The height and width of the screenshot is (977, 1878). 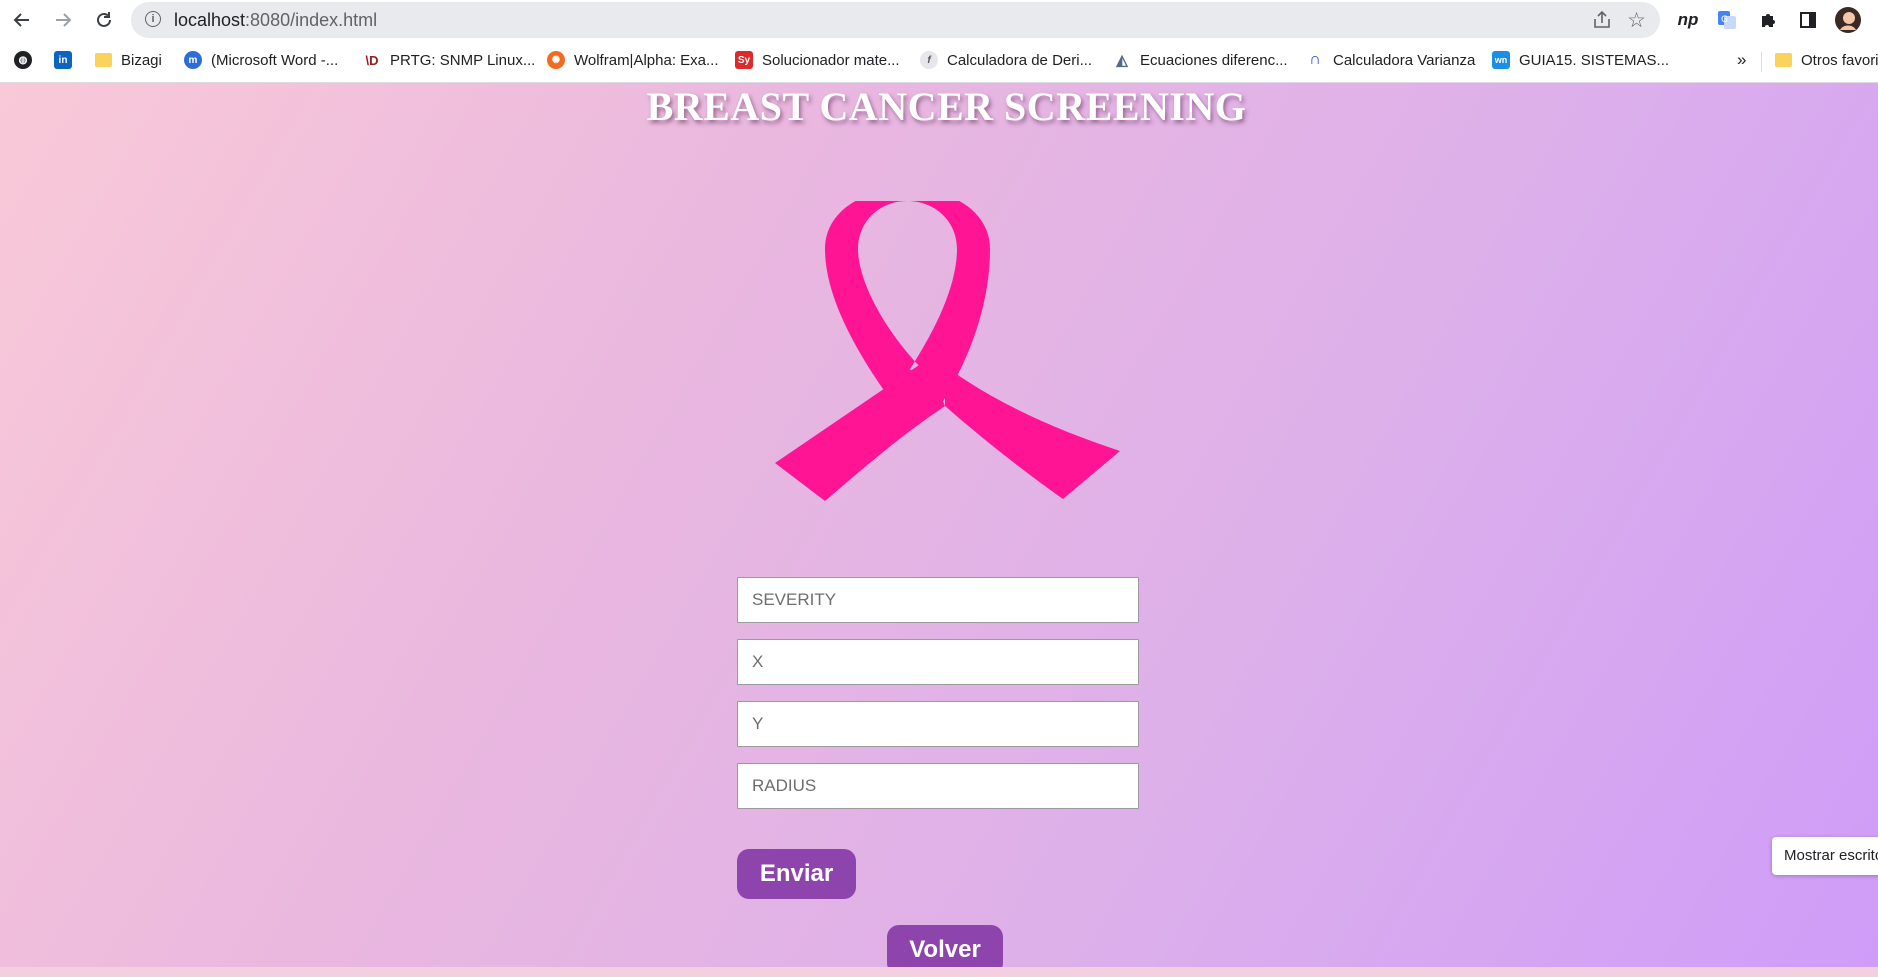 What do you see at coordinates (895, 20) in the screenshot?
I see `address-bar: i localhost:8080/index.html ☆` at bounding box center [895, 20].